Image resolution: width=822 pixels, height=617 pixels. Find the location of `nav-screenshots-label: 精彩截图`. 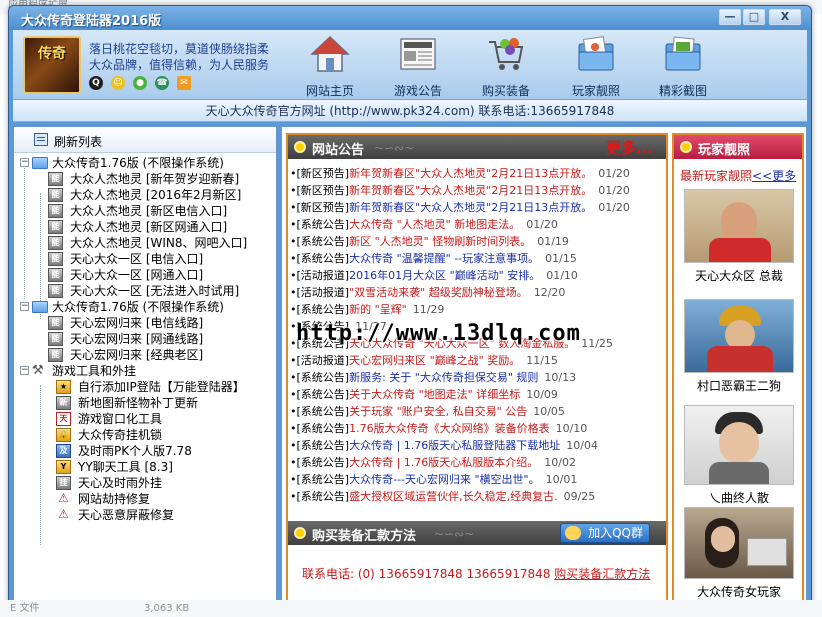

nav-screenshots-label: 精彩截图 is located at coordinates (682, 91).